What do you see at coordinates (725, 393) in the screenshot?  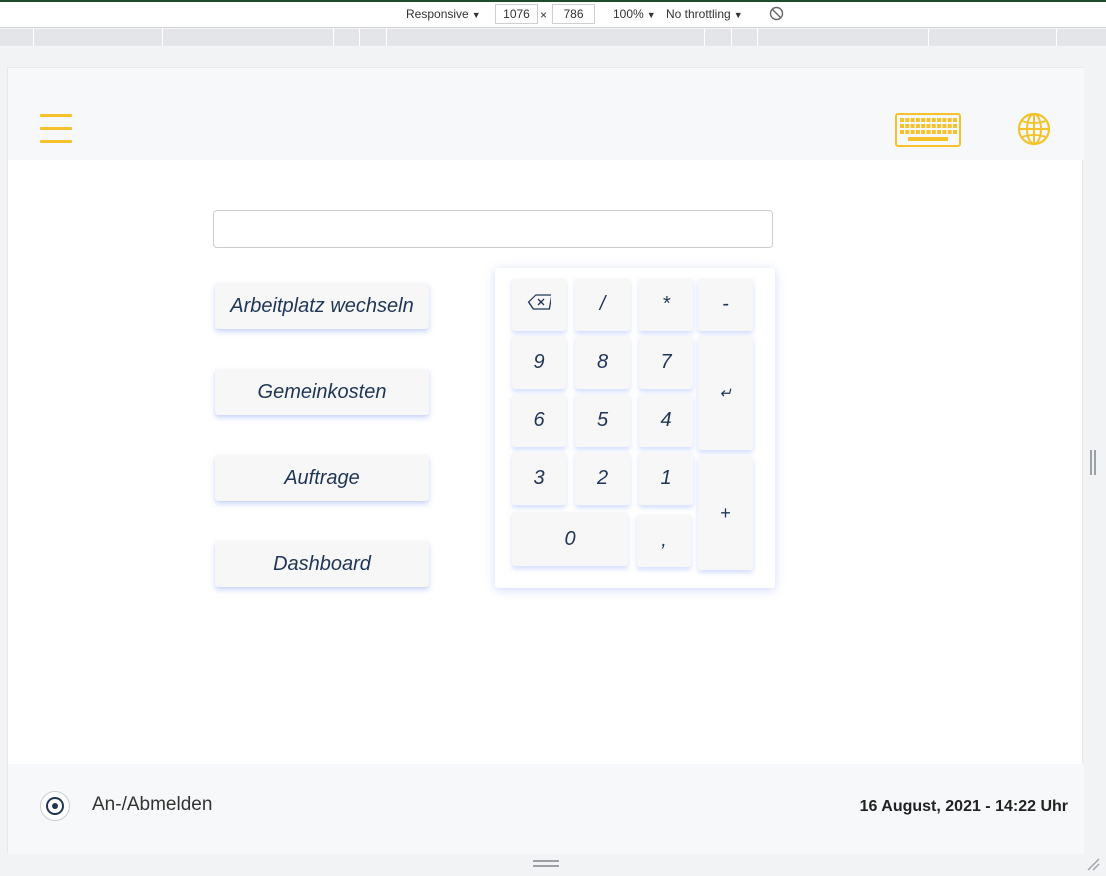 I see `enter-key: ↵` at bounding box center [725, 393].